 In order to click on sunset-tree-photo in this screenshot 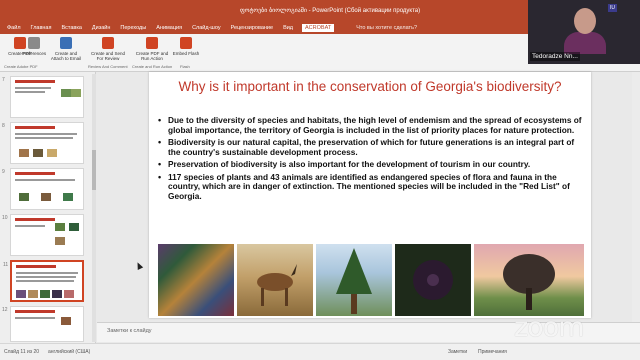, I will do `click(529, 280)`.